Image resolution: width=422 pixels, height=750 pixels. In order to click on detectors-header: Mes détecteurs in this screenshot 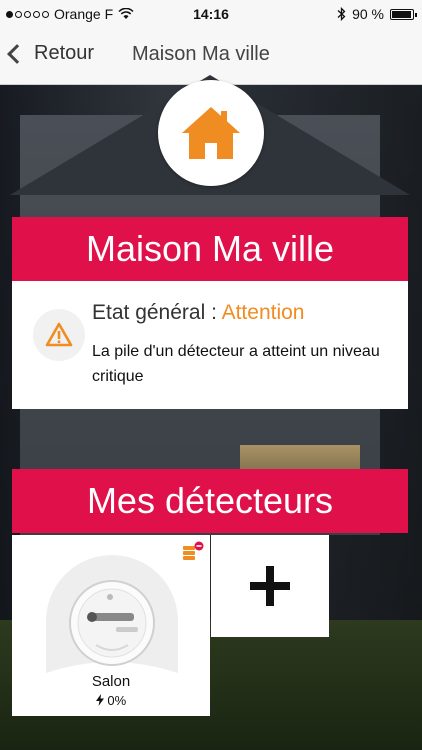, I will do `click(210, 501)`.